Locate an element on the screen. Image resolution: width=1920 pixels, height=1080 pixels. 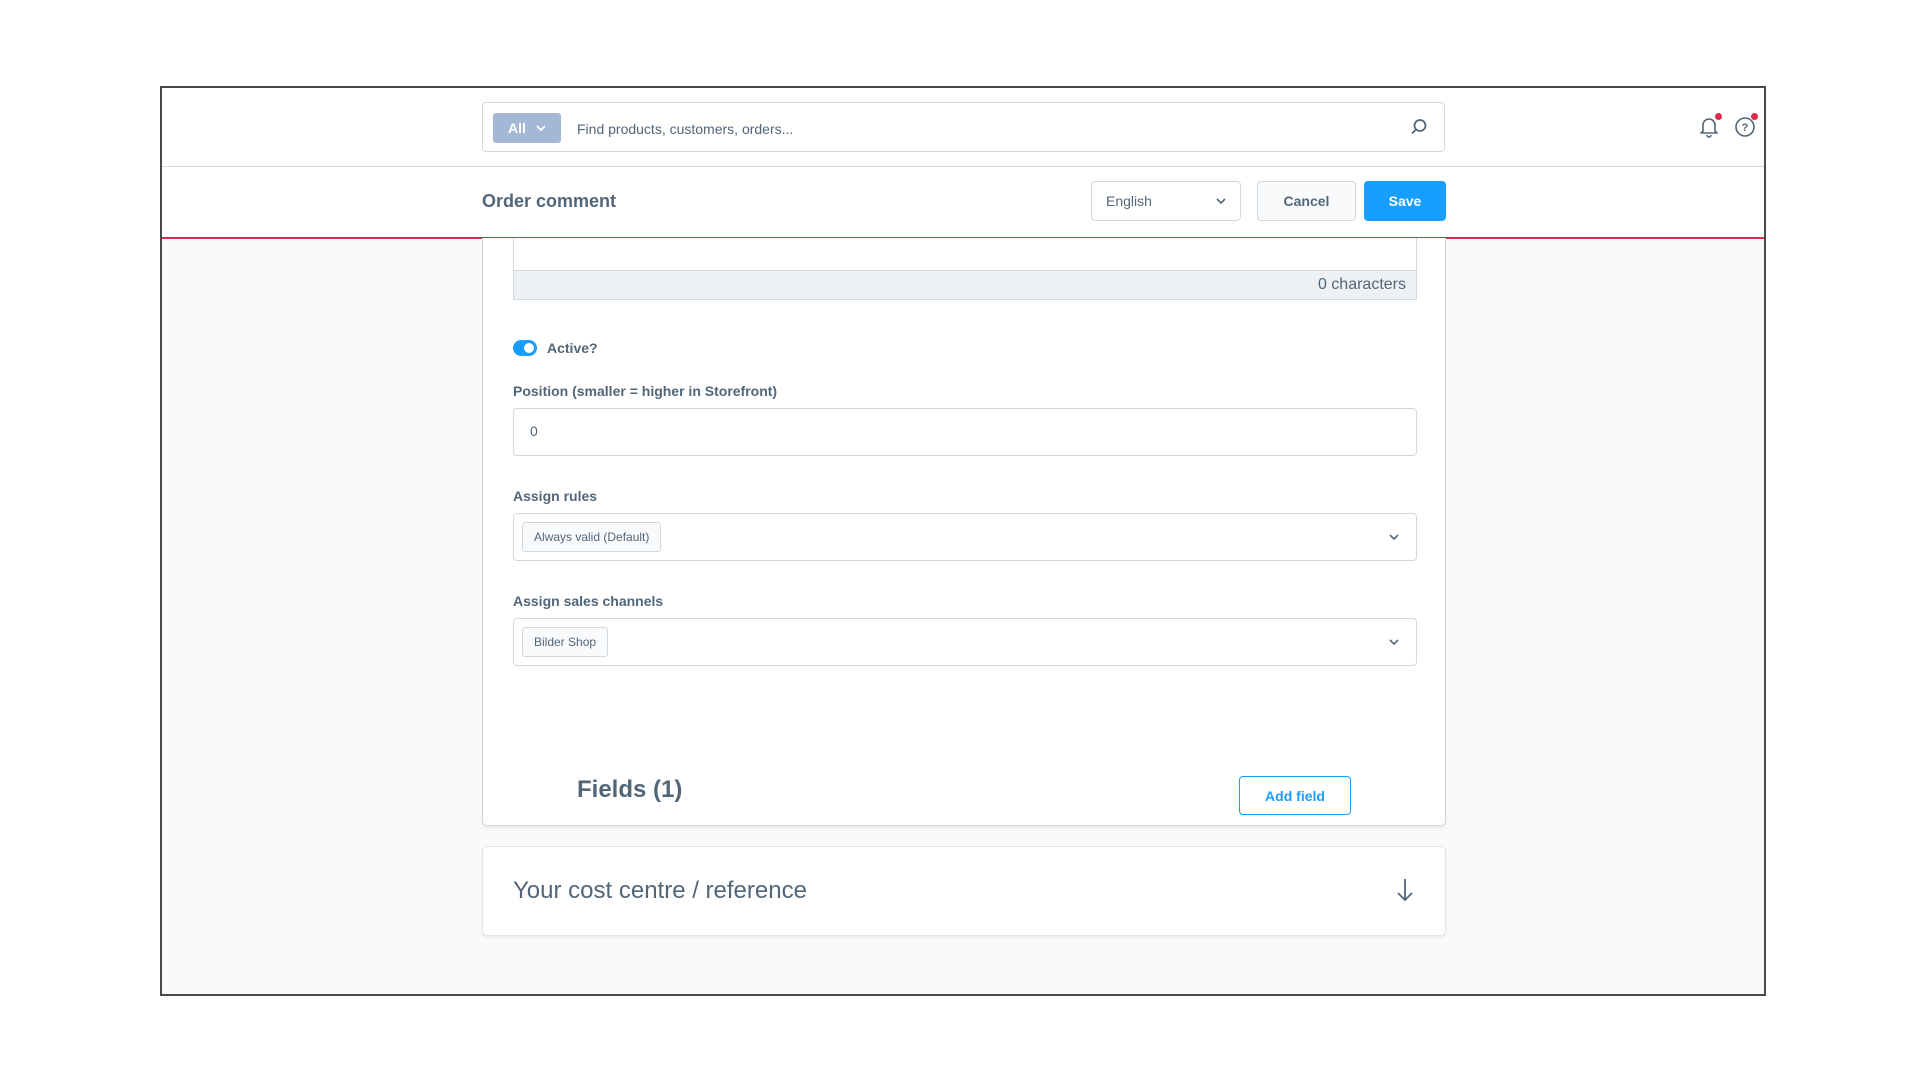
help-dot is located at coordinates (1754, 116).